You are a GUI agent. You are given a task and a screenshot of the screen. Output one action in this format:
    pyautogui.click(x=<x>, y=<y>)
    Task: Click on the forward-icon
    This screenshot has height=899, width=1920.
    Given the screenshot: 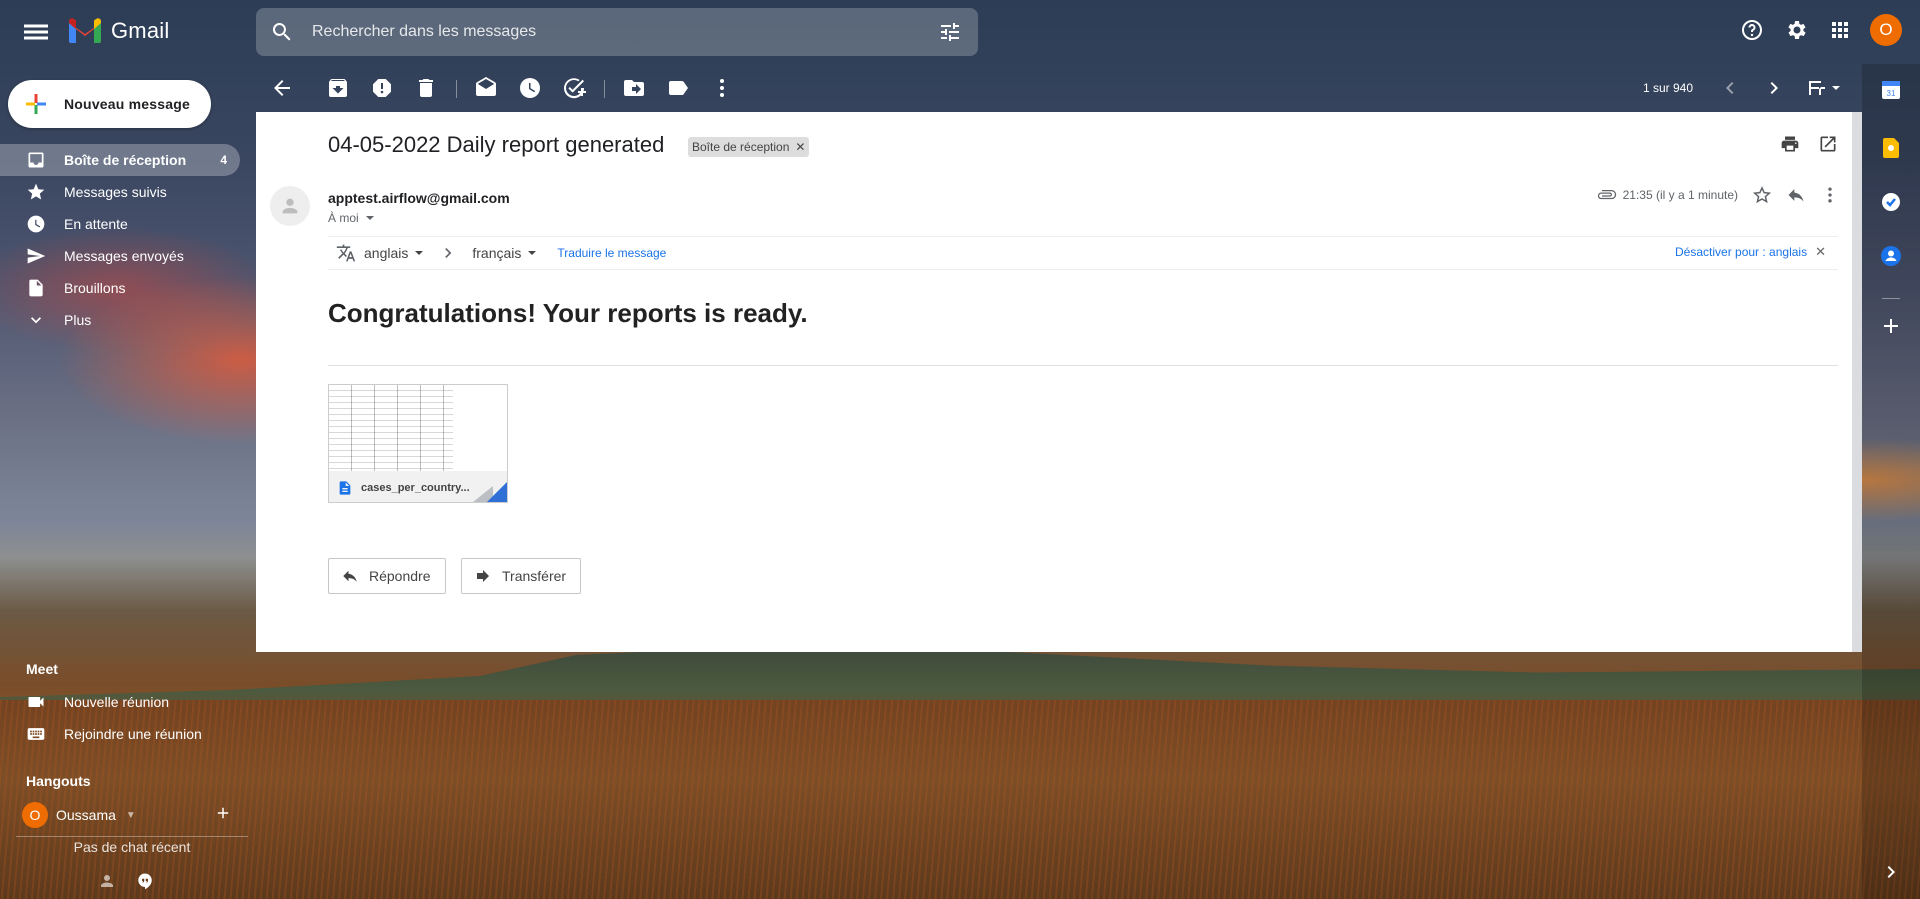 What is the action you would take?
    pyautogui.click(x=483, y=576)
    